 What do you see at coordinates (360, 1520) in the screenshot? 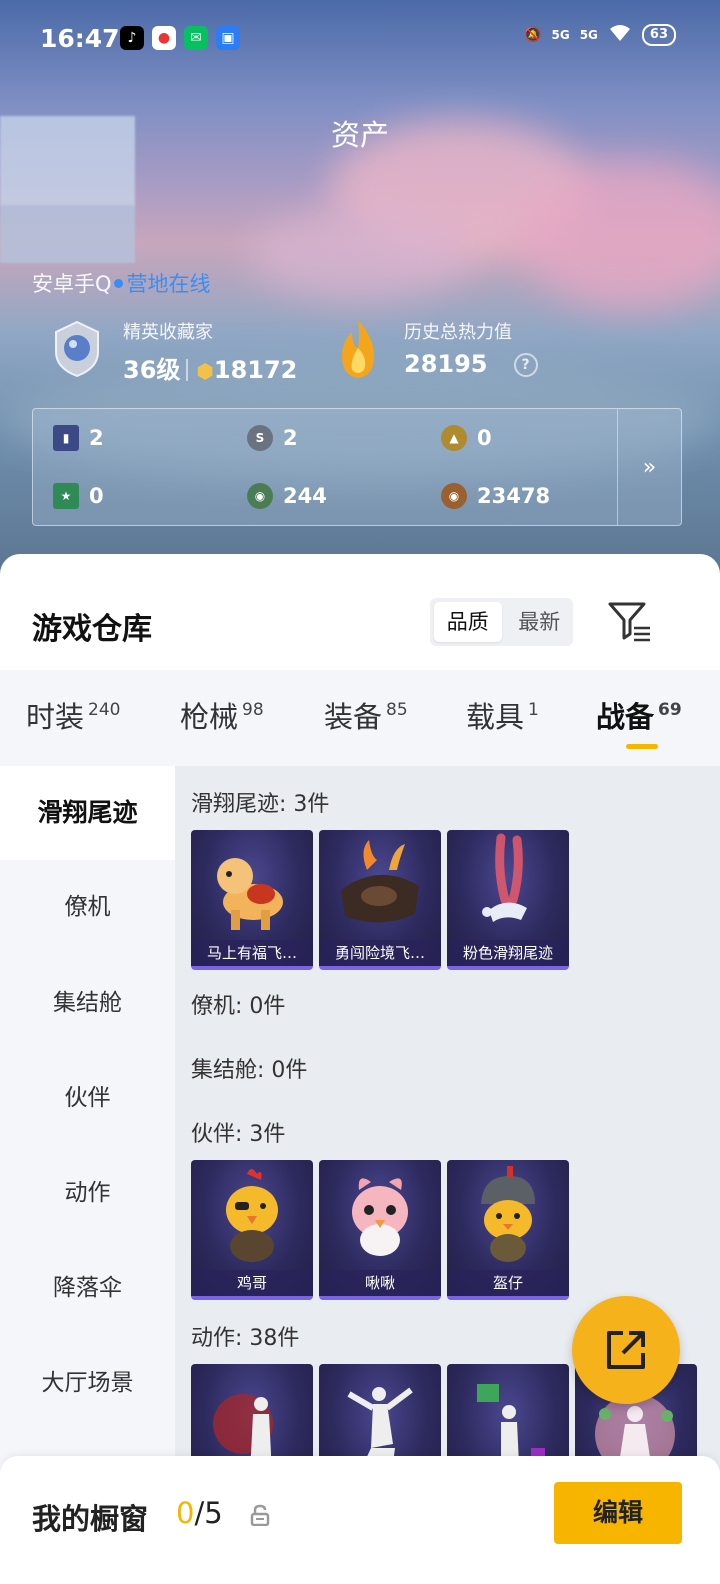
I see `showcase-bar: 我的橱窗 0/5 编辑` at bounding box center [360, 1520].